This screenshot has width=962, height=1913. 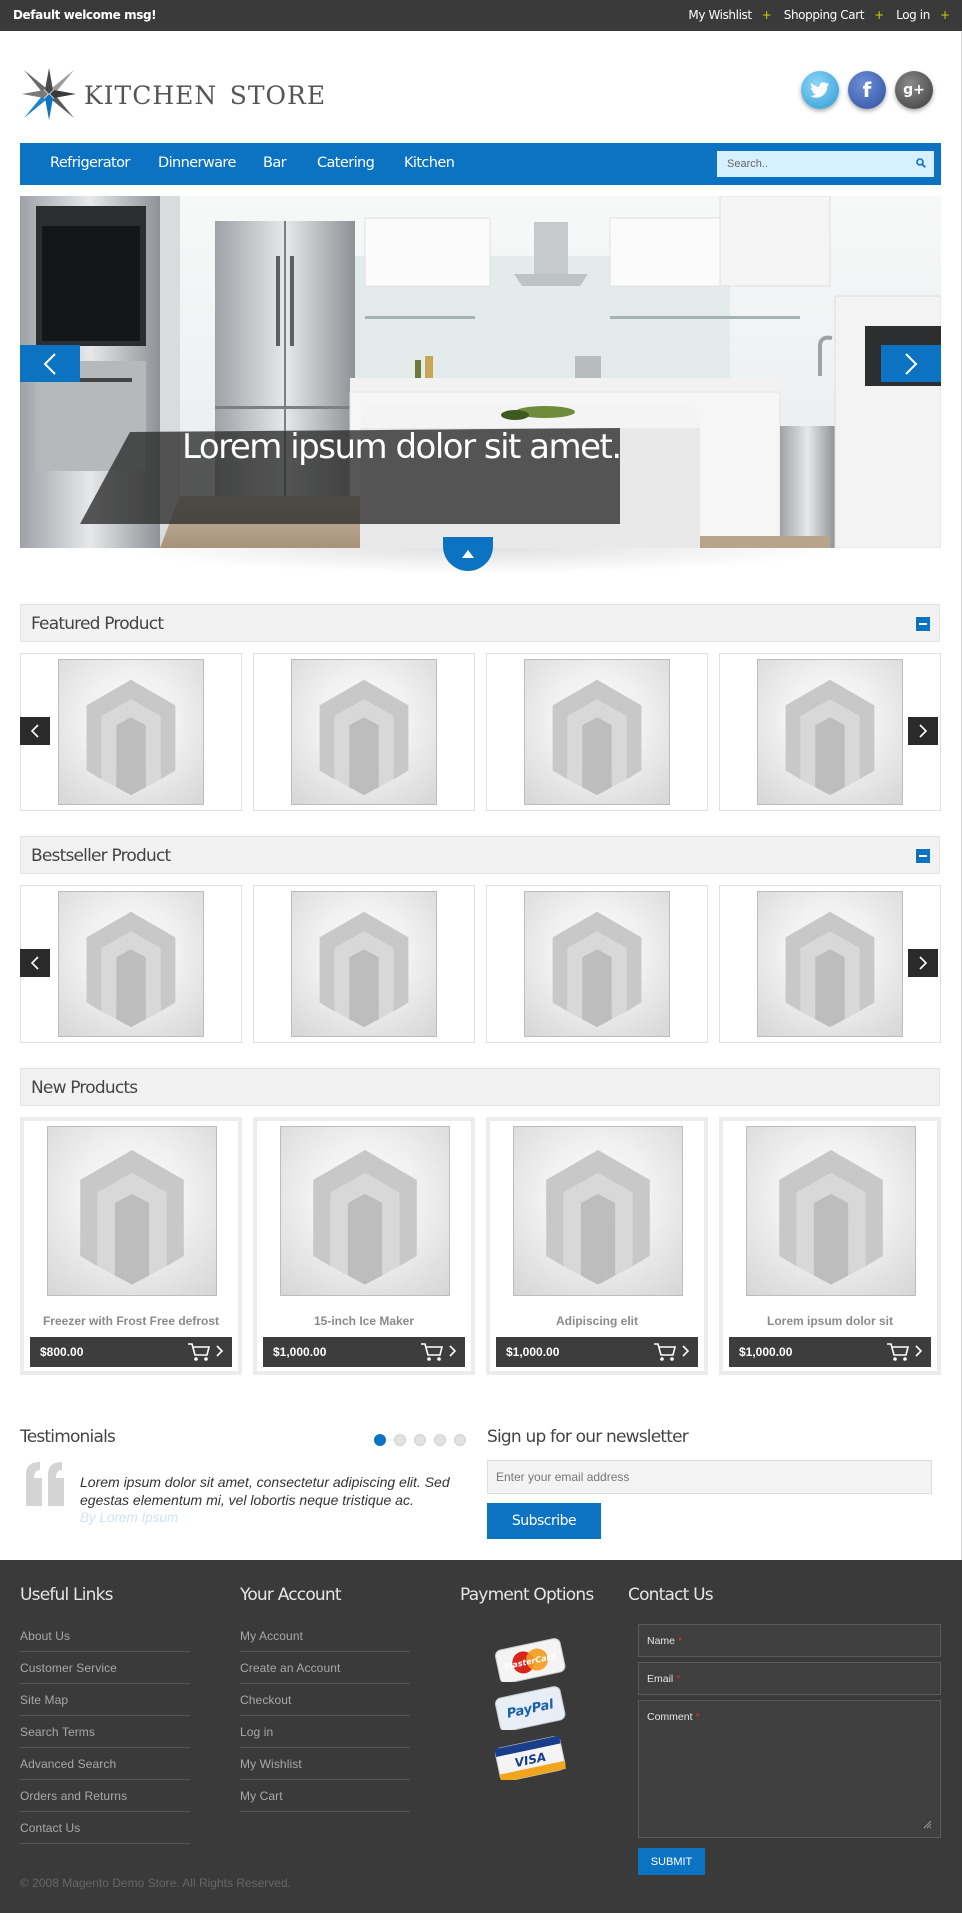 What do you see at coordinates (325, 1668) in the screenshot?
I see `footer-link: Create an Account` at bounding box center [325, 1668].